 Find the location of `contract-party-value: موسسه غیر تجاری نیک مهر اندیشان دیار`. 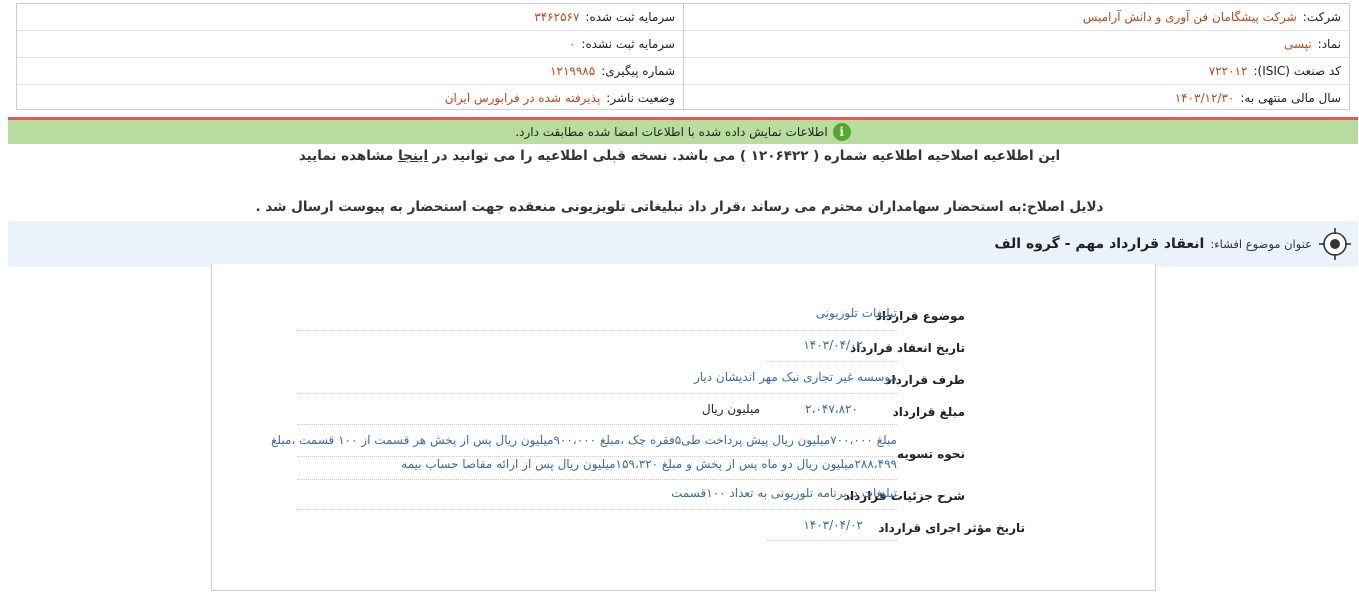

contract-party-value: موسسه غیر تجاری نیک مهر اندیشان دیار is located at coordinates (795, 377).